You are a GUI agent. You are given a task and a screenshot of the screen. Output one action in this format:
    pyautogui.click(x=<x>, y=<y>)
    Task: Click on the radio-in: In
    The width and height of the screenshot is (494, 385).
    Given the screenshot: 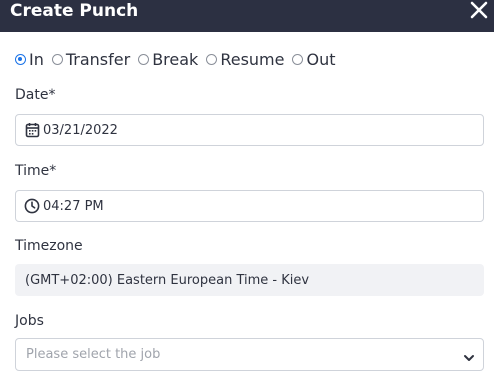 What is the action you would take?
    pyautogui.click(x=29, y=59)
    